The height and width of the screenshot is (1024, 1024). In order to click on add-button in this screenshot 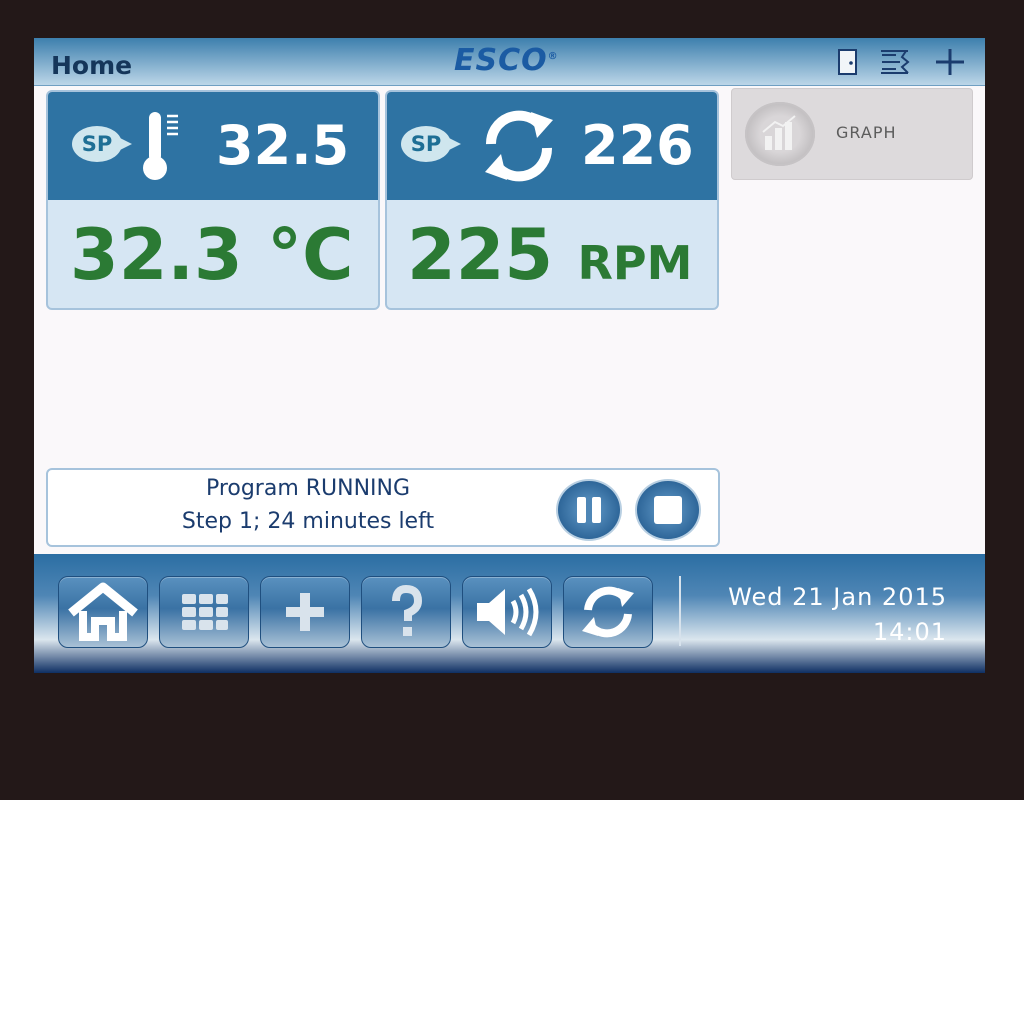, I will do `click(305, 612)`.